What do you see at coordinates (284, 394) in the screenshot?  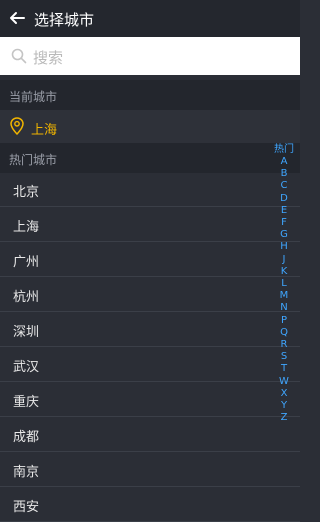 I see `index-item: X` at bounding box center [284, 394].